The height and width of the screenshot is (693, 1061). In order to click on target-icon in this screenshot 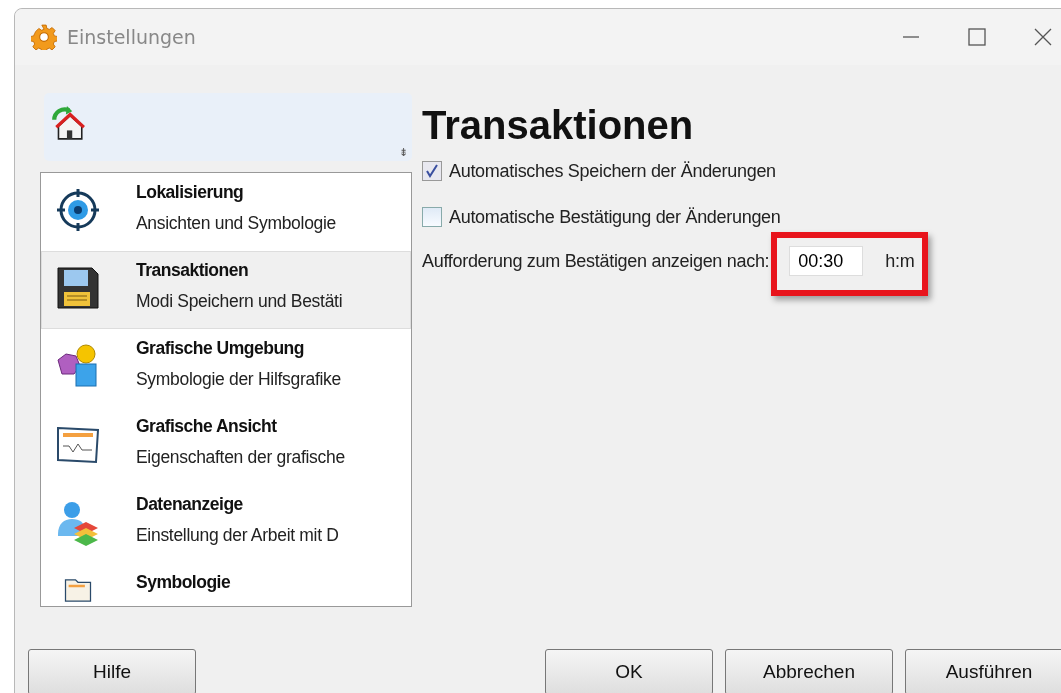, I will do `click(78, 210)`.